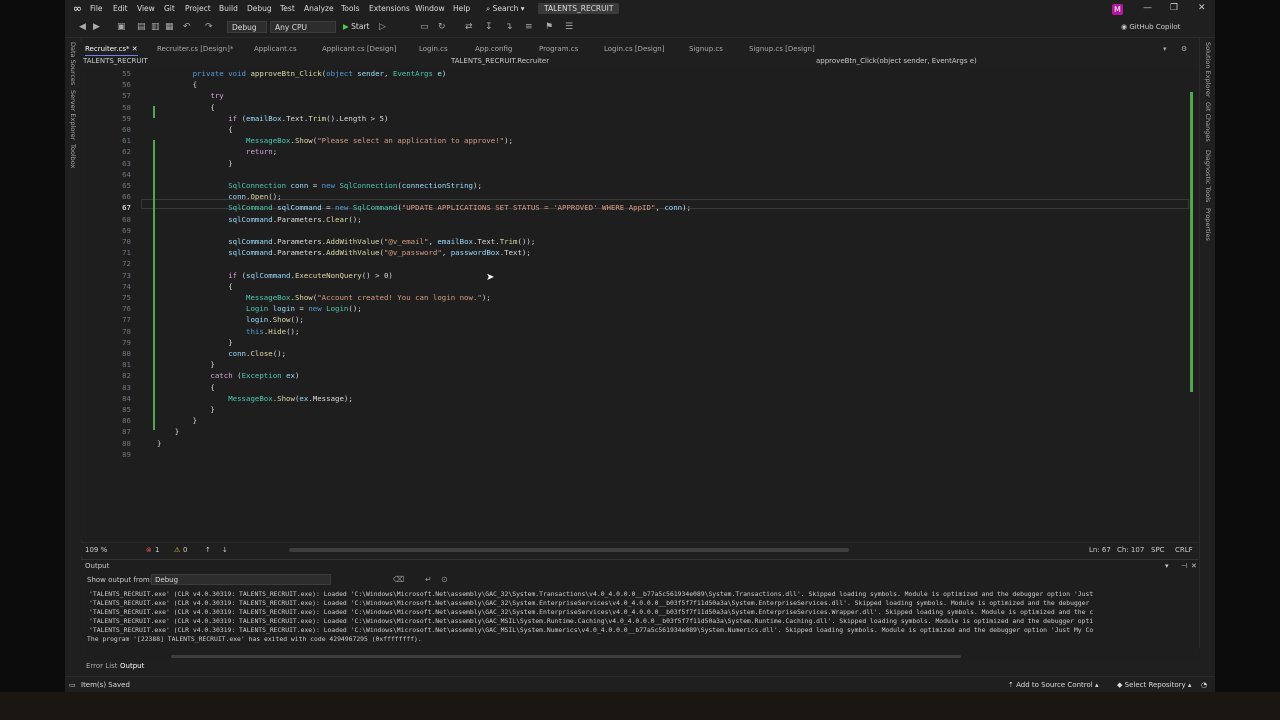 The height and width of the screenshot is (720, 1280). What do you see at coordinates (430, 8) in the screenshot?
I see `menu-window: Window` at bounding box center [430, 8].